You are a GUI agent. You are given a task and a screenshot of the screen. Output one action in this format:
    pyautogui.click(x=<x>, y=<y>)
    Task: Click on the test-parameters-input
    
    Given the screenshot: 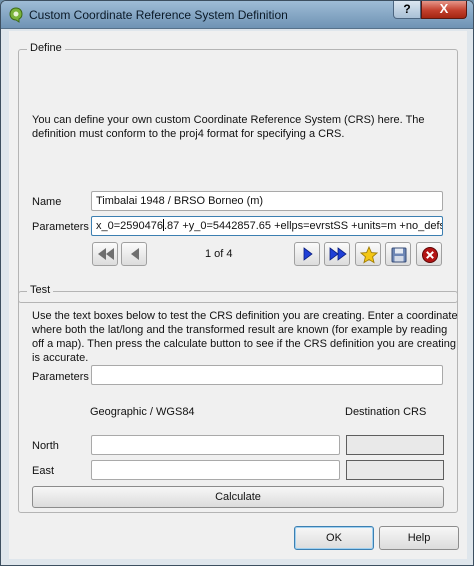 What is the action you would take?
    pyautogui.click(x=267, y=375)
    